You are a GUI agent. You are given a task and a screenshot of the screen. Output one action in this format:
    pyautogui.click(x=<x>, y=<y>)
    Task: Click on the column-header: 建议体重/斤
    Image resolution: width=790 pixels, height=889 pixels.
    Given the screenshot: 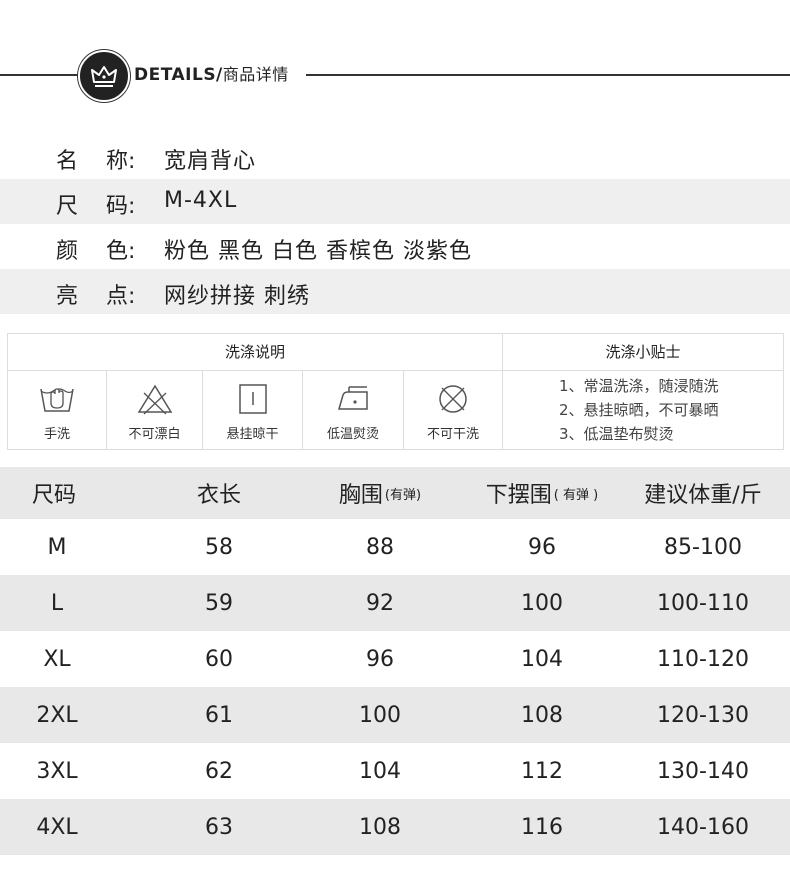 What is the action you would take?
    pyautogui.click(x=703, y=493)
    